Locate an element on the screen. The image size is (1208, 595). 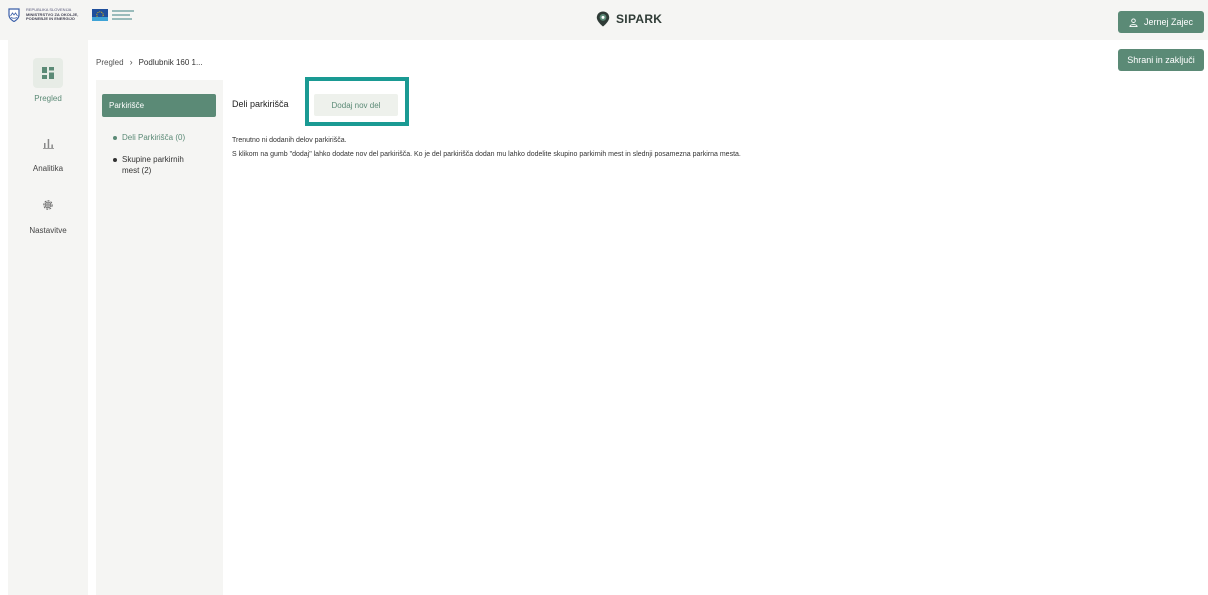
brand-name: SIPARK is located at coordinates (639, 19).